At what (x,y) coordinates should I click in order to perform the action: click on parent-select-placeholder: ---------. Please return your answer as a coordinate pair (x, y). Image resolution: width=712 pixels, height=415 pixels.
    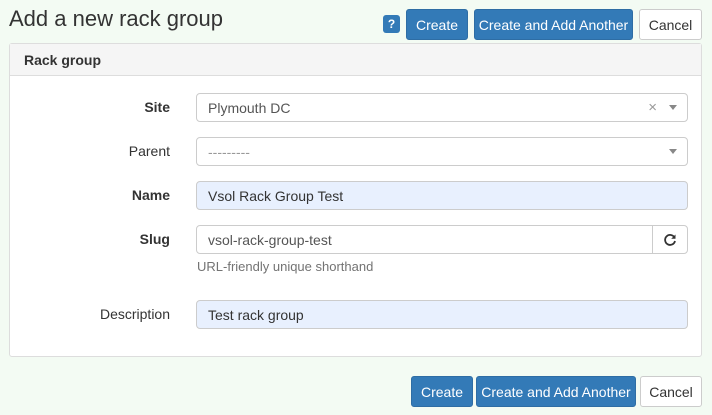
    Looking at the image, I should click on (229, 151).